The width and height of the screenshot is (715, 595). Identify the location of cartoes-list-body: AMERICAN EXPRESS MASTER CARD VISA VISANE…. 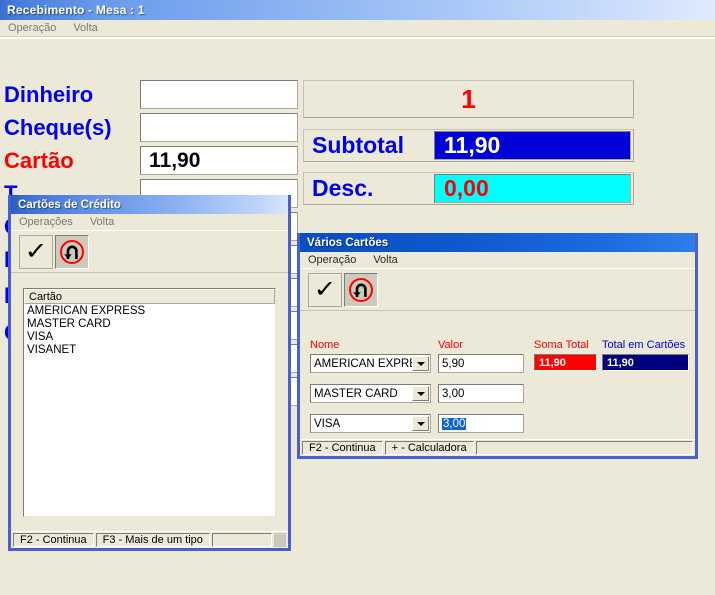
(149, 330).